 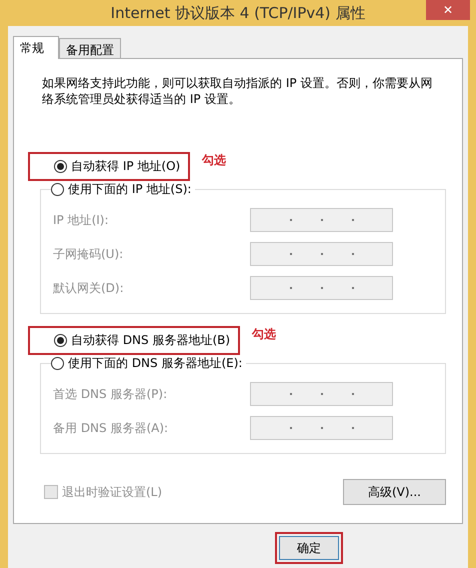 What do you see at coordinates (123, 189) in the screenshot?
I see `radio-option: 使用下面的 IP 地址(S):` at bounding box center [123, 189].